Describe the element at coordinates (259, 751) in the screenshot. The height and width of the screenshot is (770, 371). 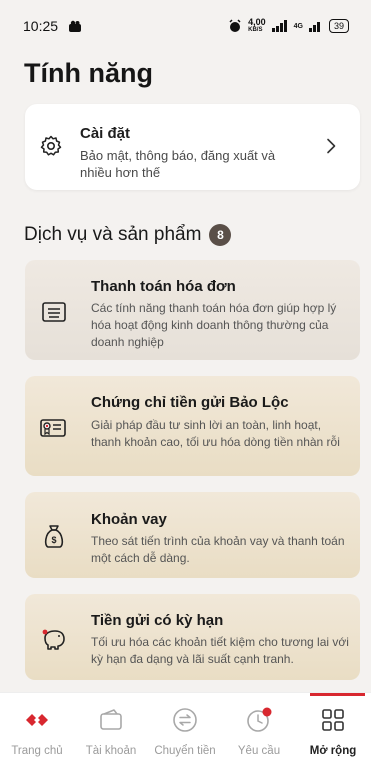
I see `nav-label: Yêu cầu` at that location.